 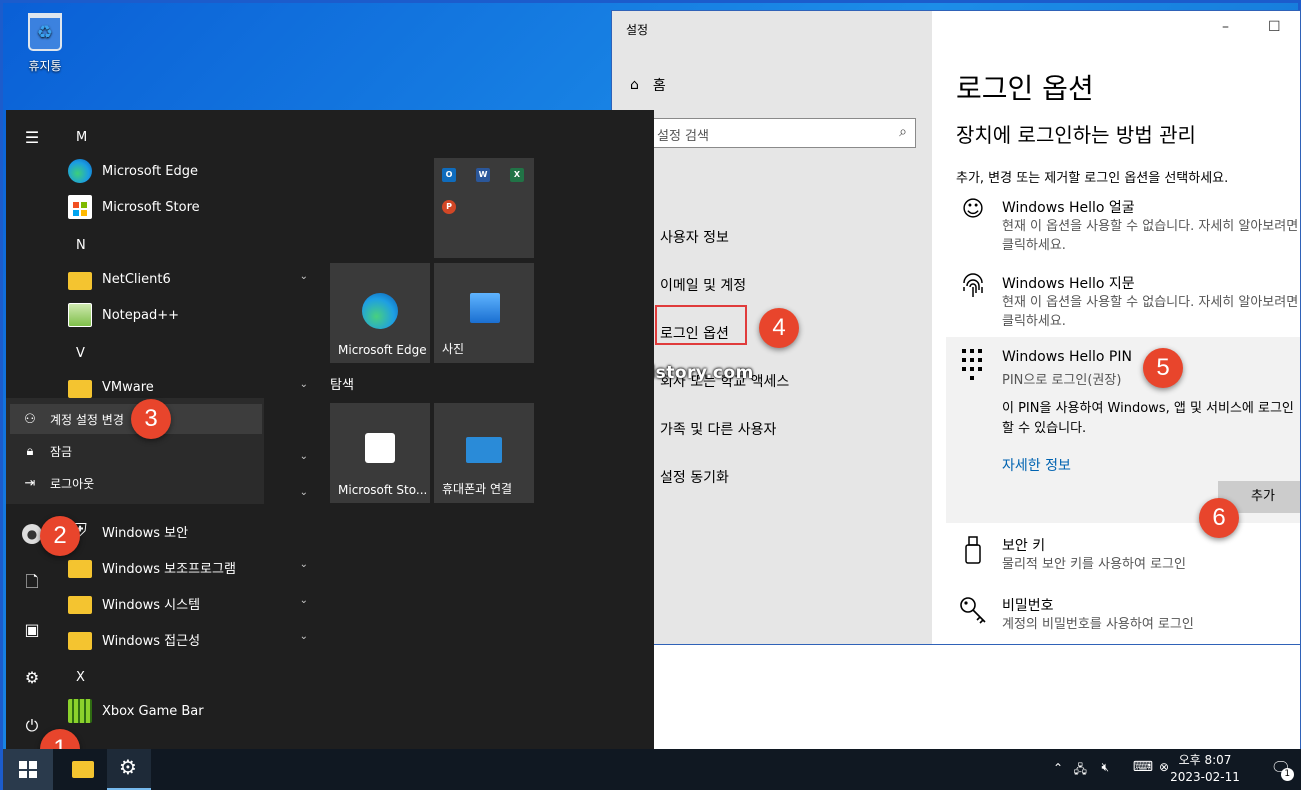 What do you see at coordinates (648, 85) in the screenshot?
I see `home-nav-item: ⌂ 홈` at bounding box center [648, 85].